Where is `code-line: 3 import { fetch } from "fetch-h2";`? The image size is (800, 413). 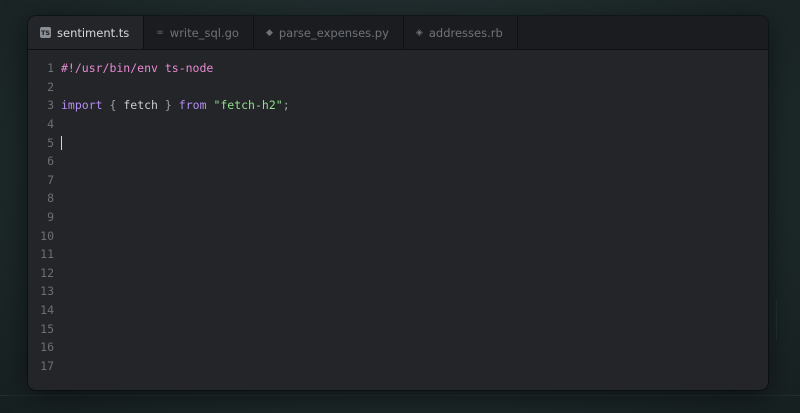
code-line: 3 import { fetch } from "fetch-h2"; is located at coordinates (159, 105).